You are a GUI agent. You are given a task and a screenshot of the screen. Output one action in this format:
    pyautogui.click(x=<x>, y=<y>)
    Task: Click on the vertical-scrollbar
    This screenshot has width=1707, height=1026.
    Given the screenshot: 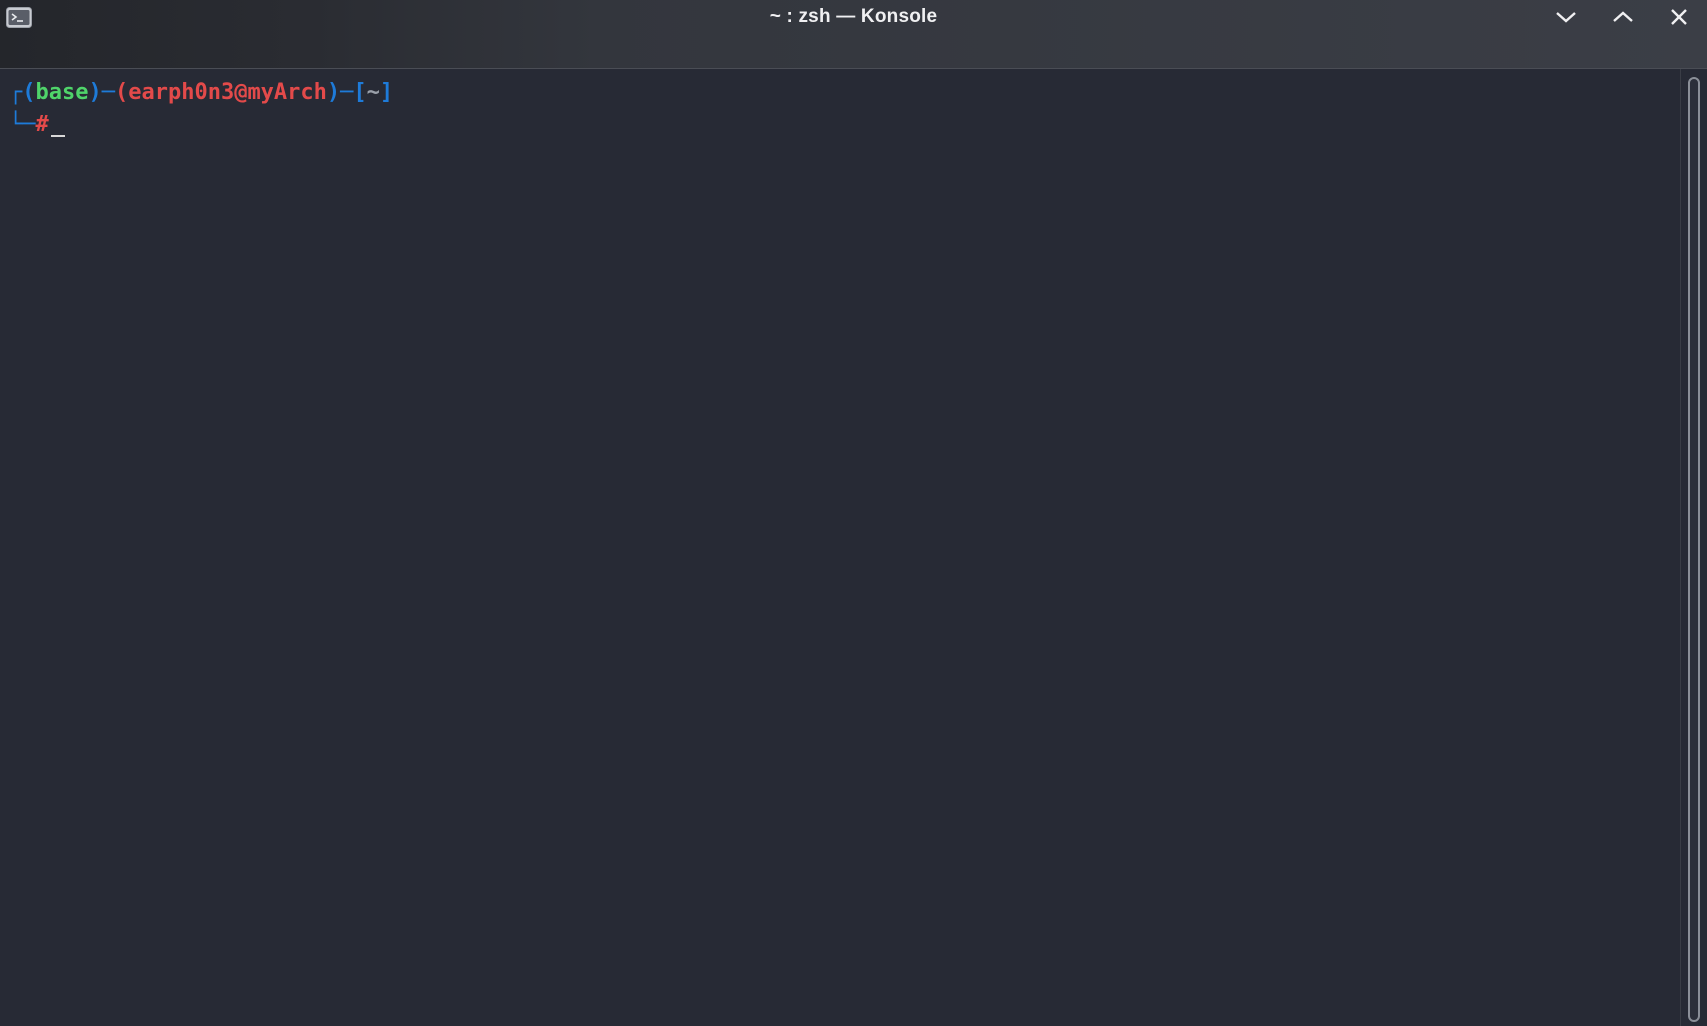 What is the action you would take?
    pyautogui.click(x=1693, y=547)
    